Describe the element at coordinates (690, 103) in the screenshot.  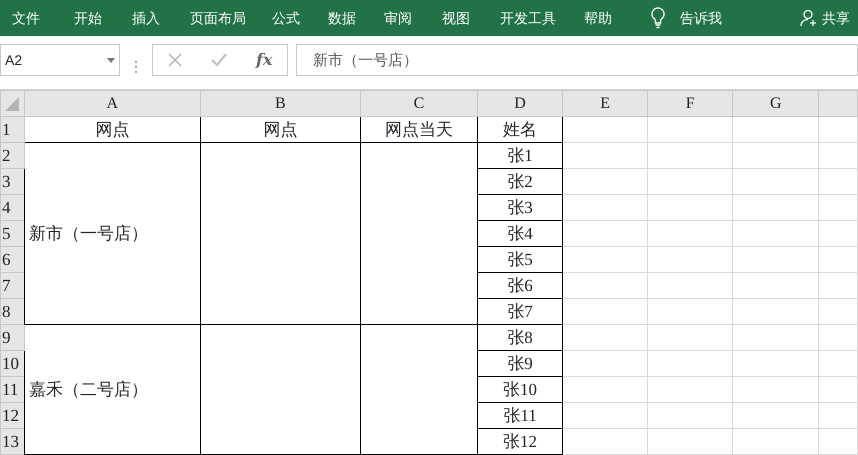
I see `column-header: F` at that location.